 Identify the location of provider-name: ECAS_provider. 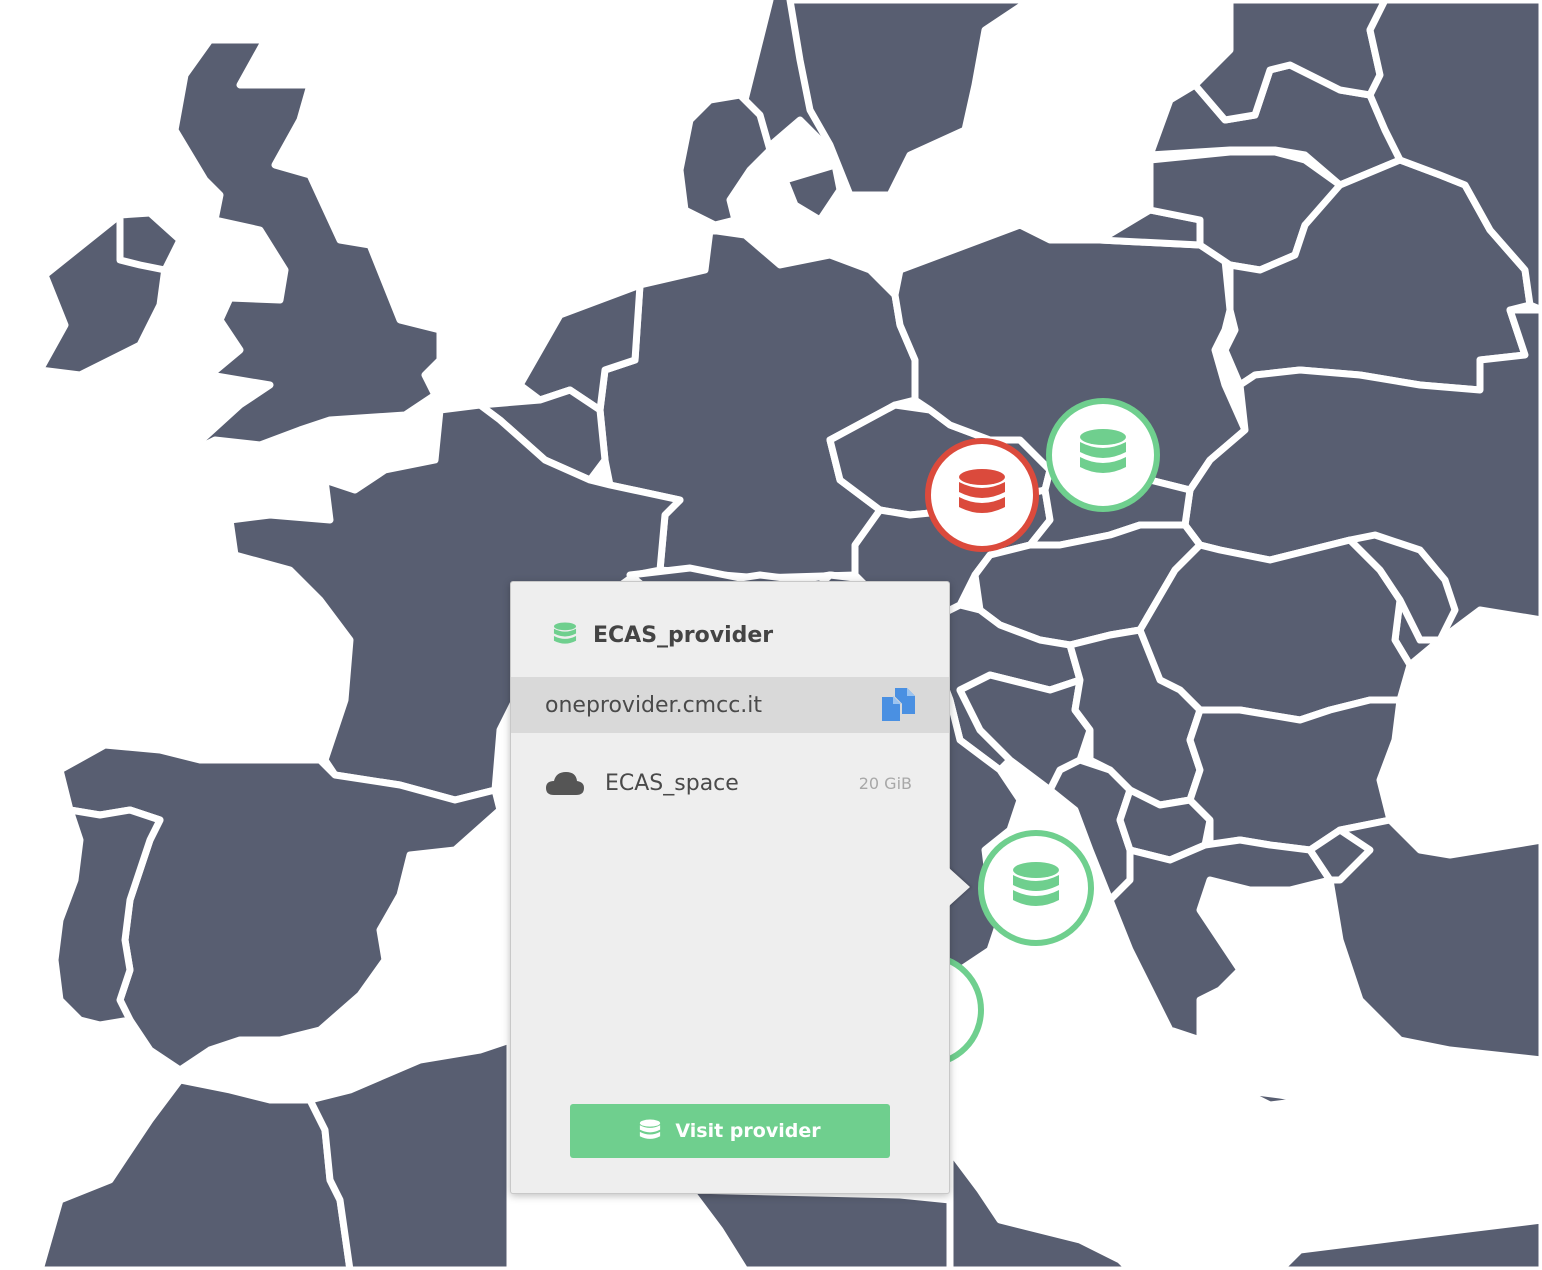
(683, 635).